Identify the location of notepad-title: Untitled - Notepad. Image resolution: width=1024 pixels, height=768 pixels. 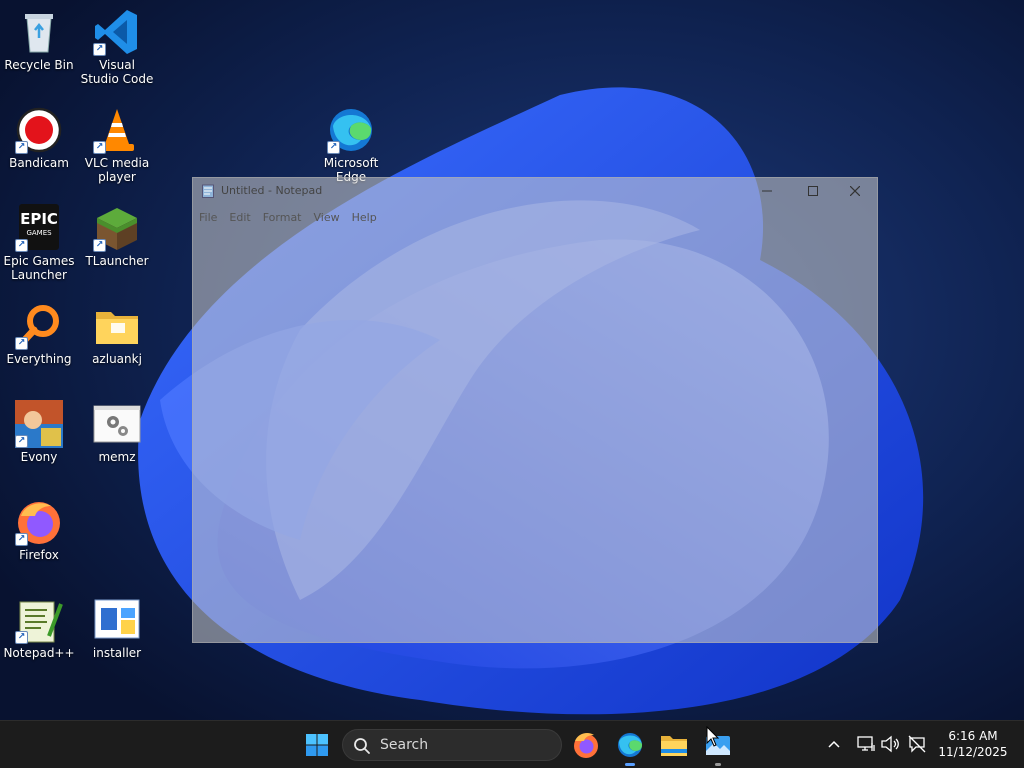
(272, 190).